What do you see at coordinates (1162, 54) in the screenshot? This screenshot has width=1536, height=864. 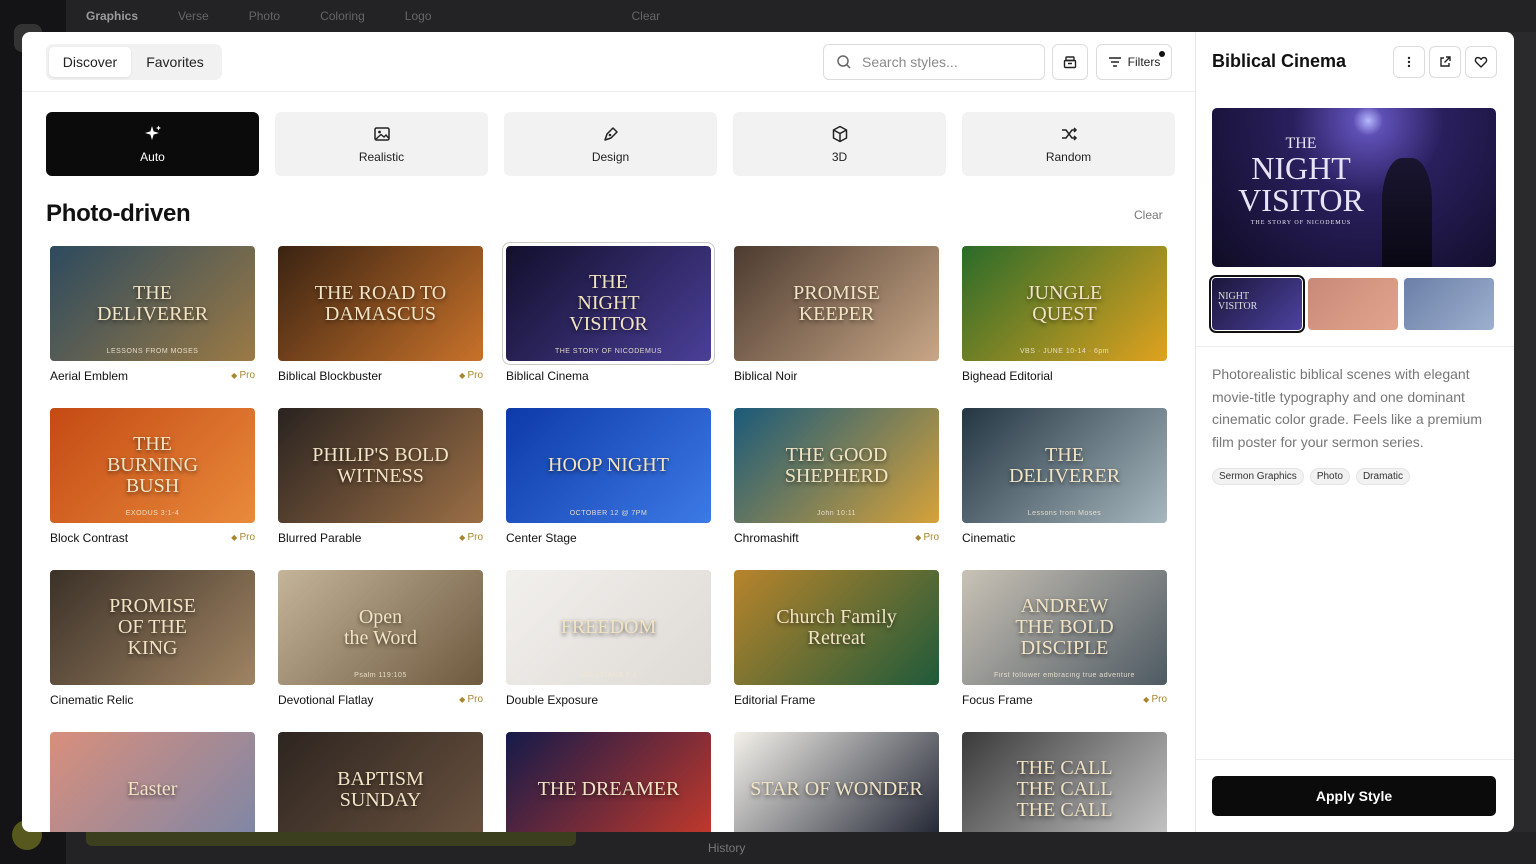 I see `filters-active-dot` at bounding box center [1162, 54].